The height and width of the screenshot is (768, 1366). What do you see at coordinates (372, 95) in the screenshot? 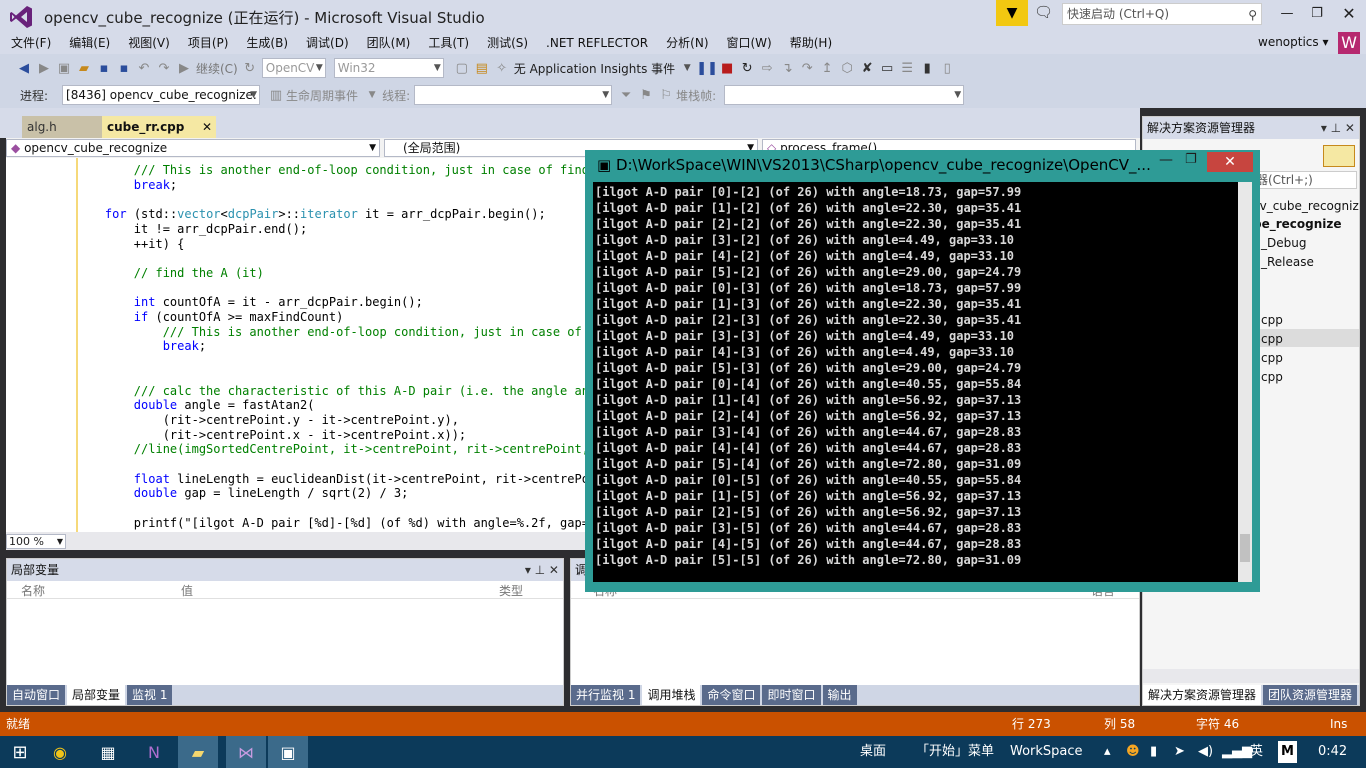
I see `chevron-down-icon: ▼` at bounding box center [372, 95].